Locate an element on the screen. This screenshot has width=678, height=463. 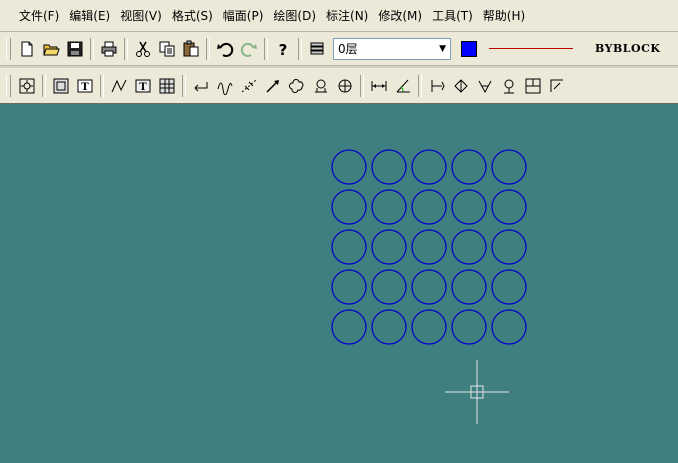
menu-dimension: 标注(N) is located at coordinates (347, 16).